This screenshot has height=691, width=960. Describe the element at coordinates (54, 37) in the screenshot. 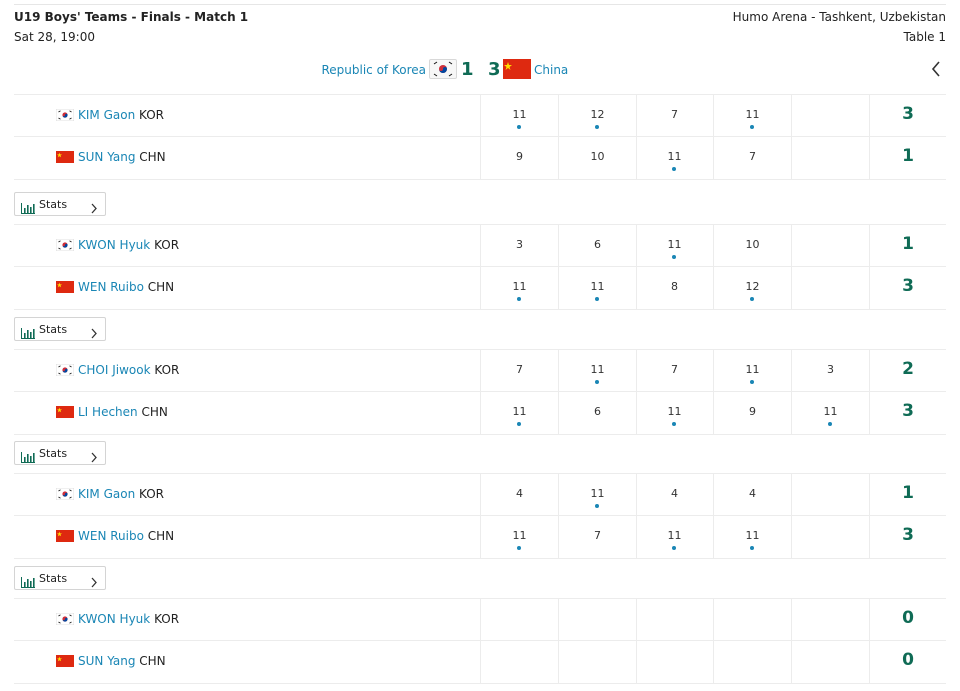

I see `match-datetime: Sat 28, 19:00` at that location.